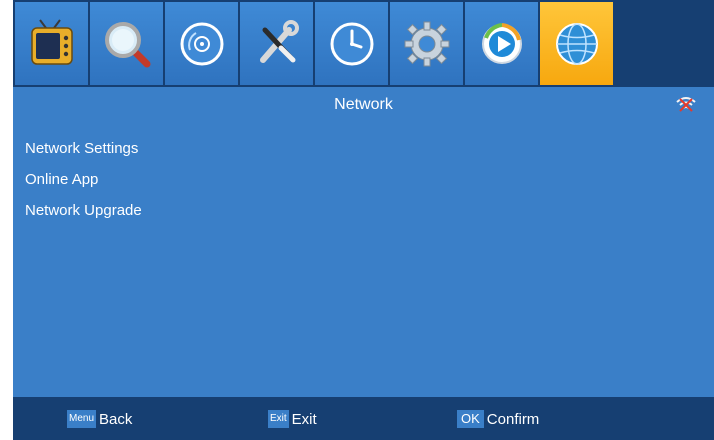  I want to click on ok-key-badge: OK, so click(470, 419).